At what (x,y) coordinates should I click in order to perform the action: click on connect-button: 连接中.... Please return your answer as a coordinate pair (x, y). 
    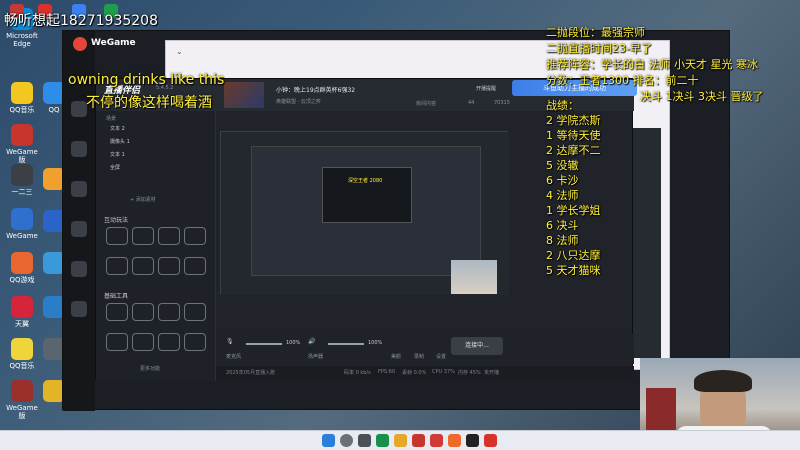
    Looking at the image, I should click on (477, 346).